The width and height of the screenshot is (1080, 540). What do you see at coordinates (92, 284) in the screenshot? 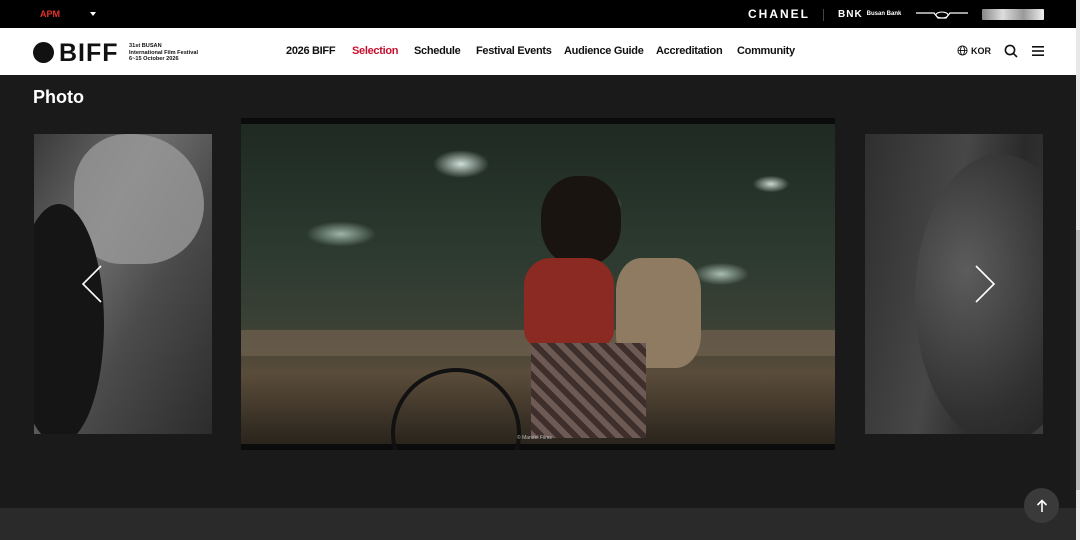
I see `chevron-left-icon` at bounding box center [92, 284].